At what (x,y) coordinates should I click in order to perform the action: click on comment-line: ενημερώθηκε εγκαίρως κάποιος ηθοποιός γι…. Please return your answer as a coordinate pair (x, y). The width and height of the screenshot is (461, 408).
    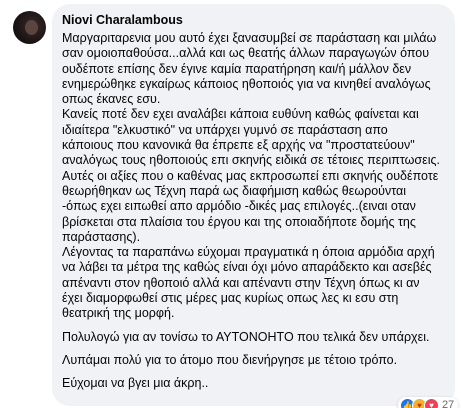
    Looking at the image, I should click on (246, 83).